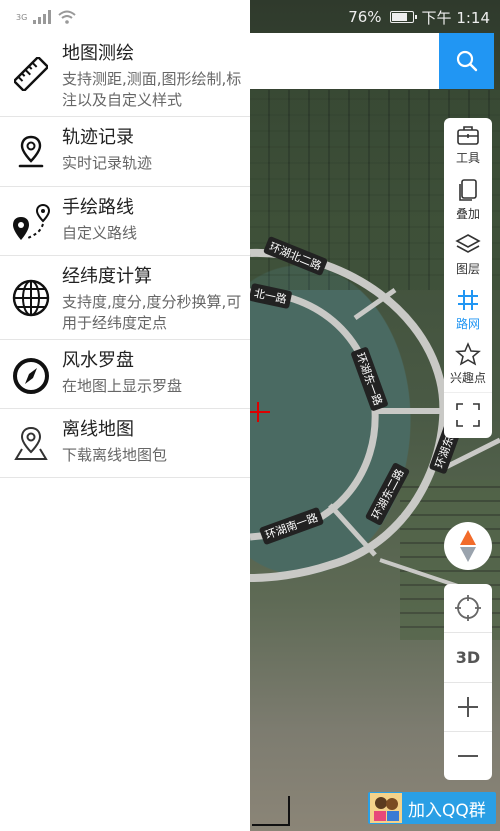 This screenshot has height=831, width=500. What do you see at coordinates (31, 298) in the screenshot?
I see `globe-icon` at bounding box center [31, 298].